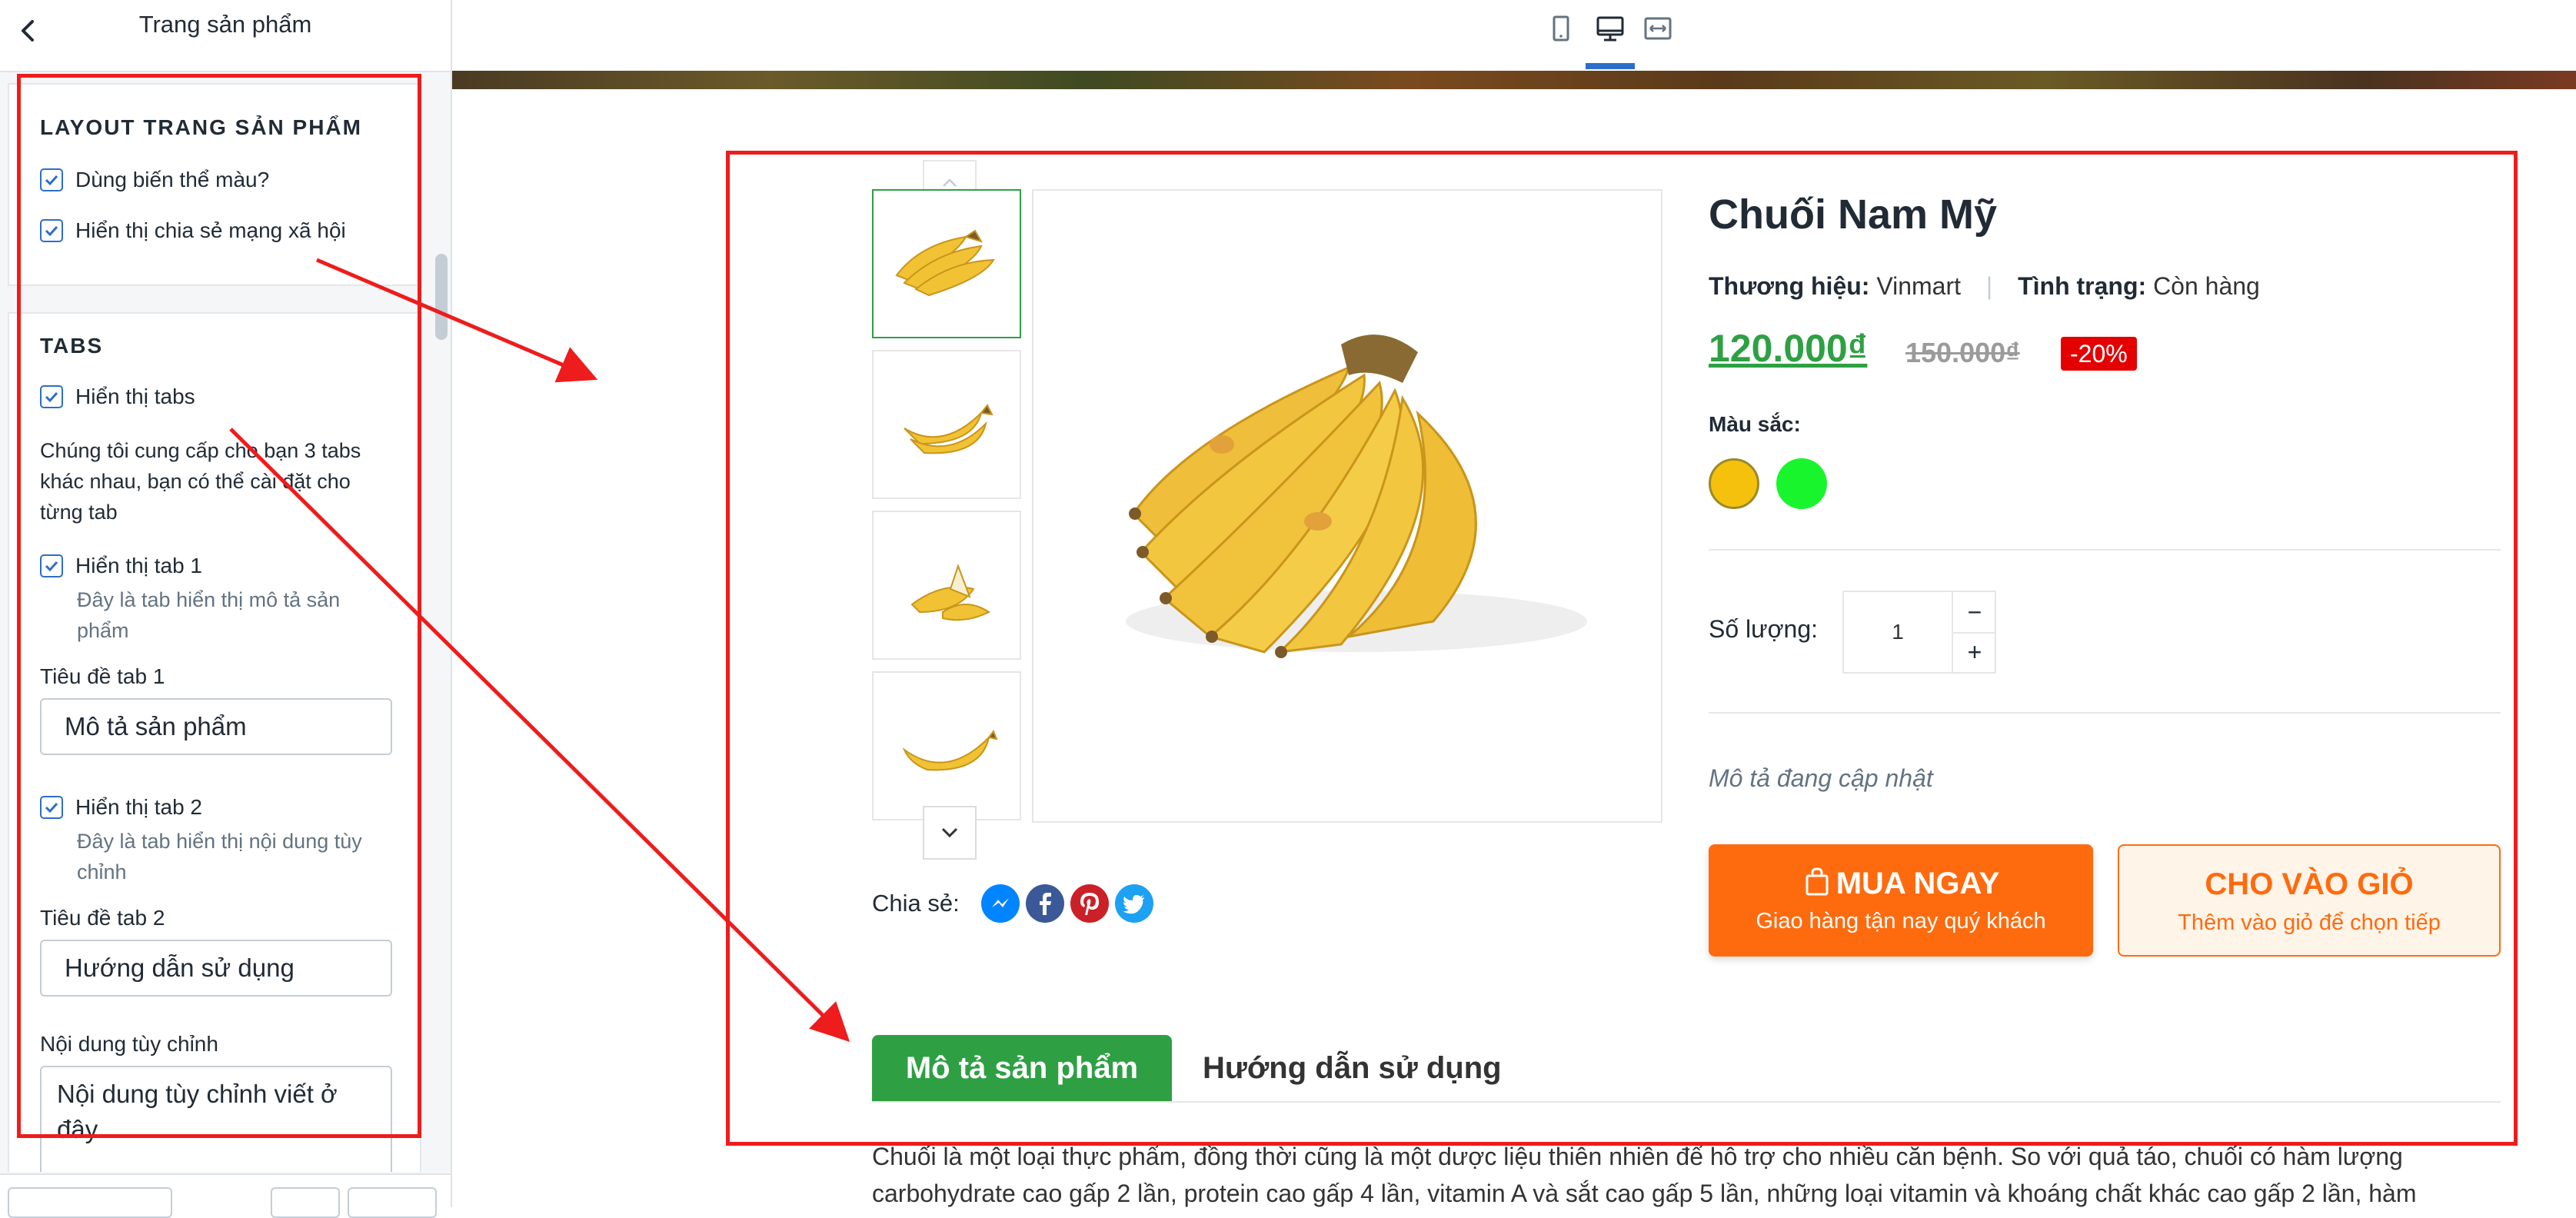 The image size is (2576, 1218). I want to click on panel-header: Trang sản phẩm, so click(226, 36).